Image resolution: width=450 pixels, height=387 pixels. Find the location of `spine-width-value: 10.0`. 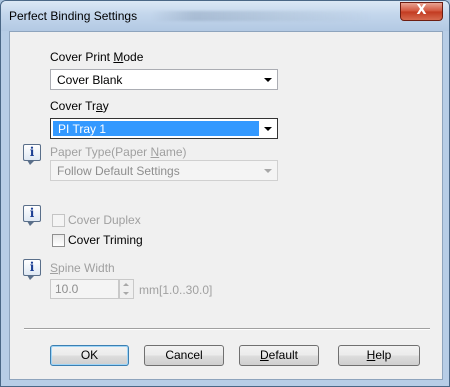

spine-width-value: 10.0 is located at coordinates (67, 289).